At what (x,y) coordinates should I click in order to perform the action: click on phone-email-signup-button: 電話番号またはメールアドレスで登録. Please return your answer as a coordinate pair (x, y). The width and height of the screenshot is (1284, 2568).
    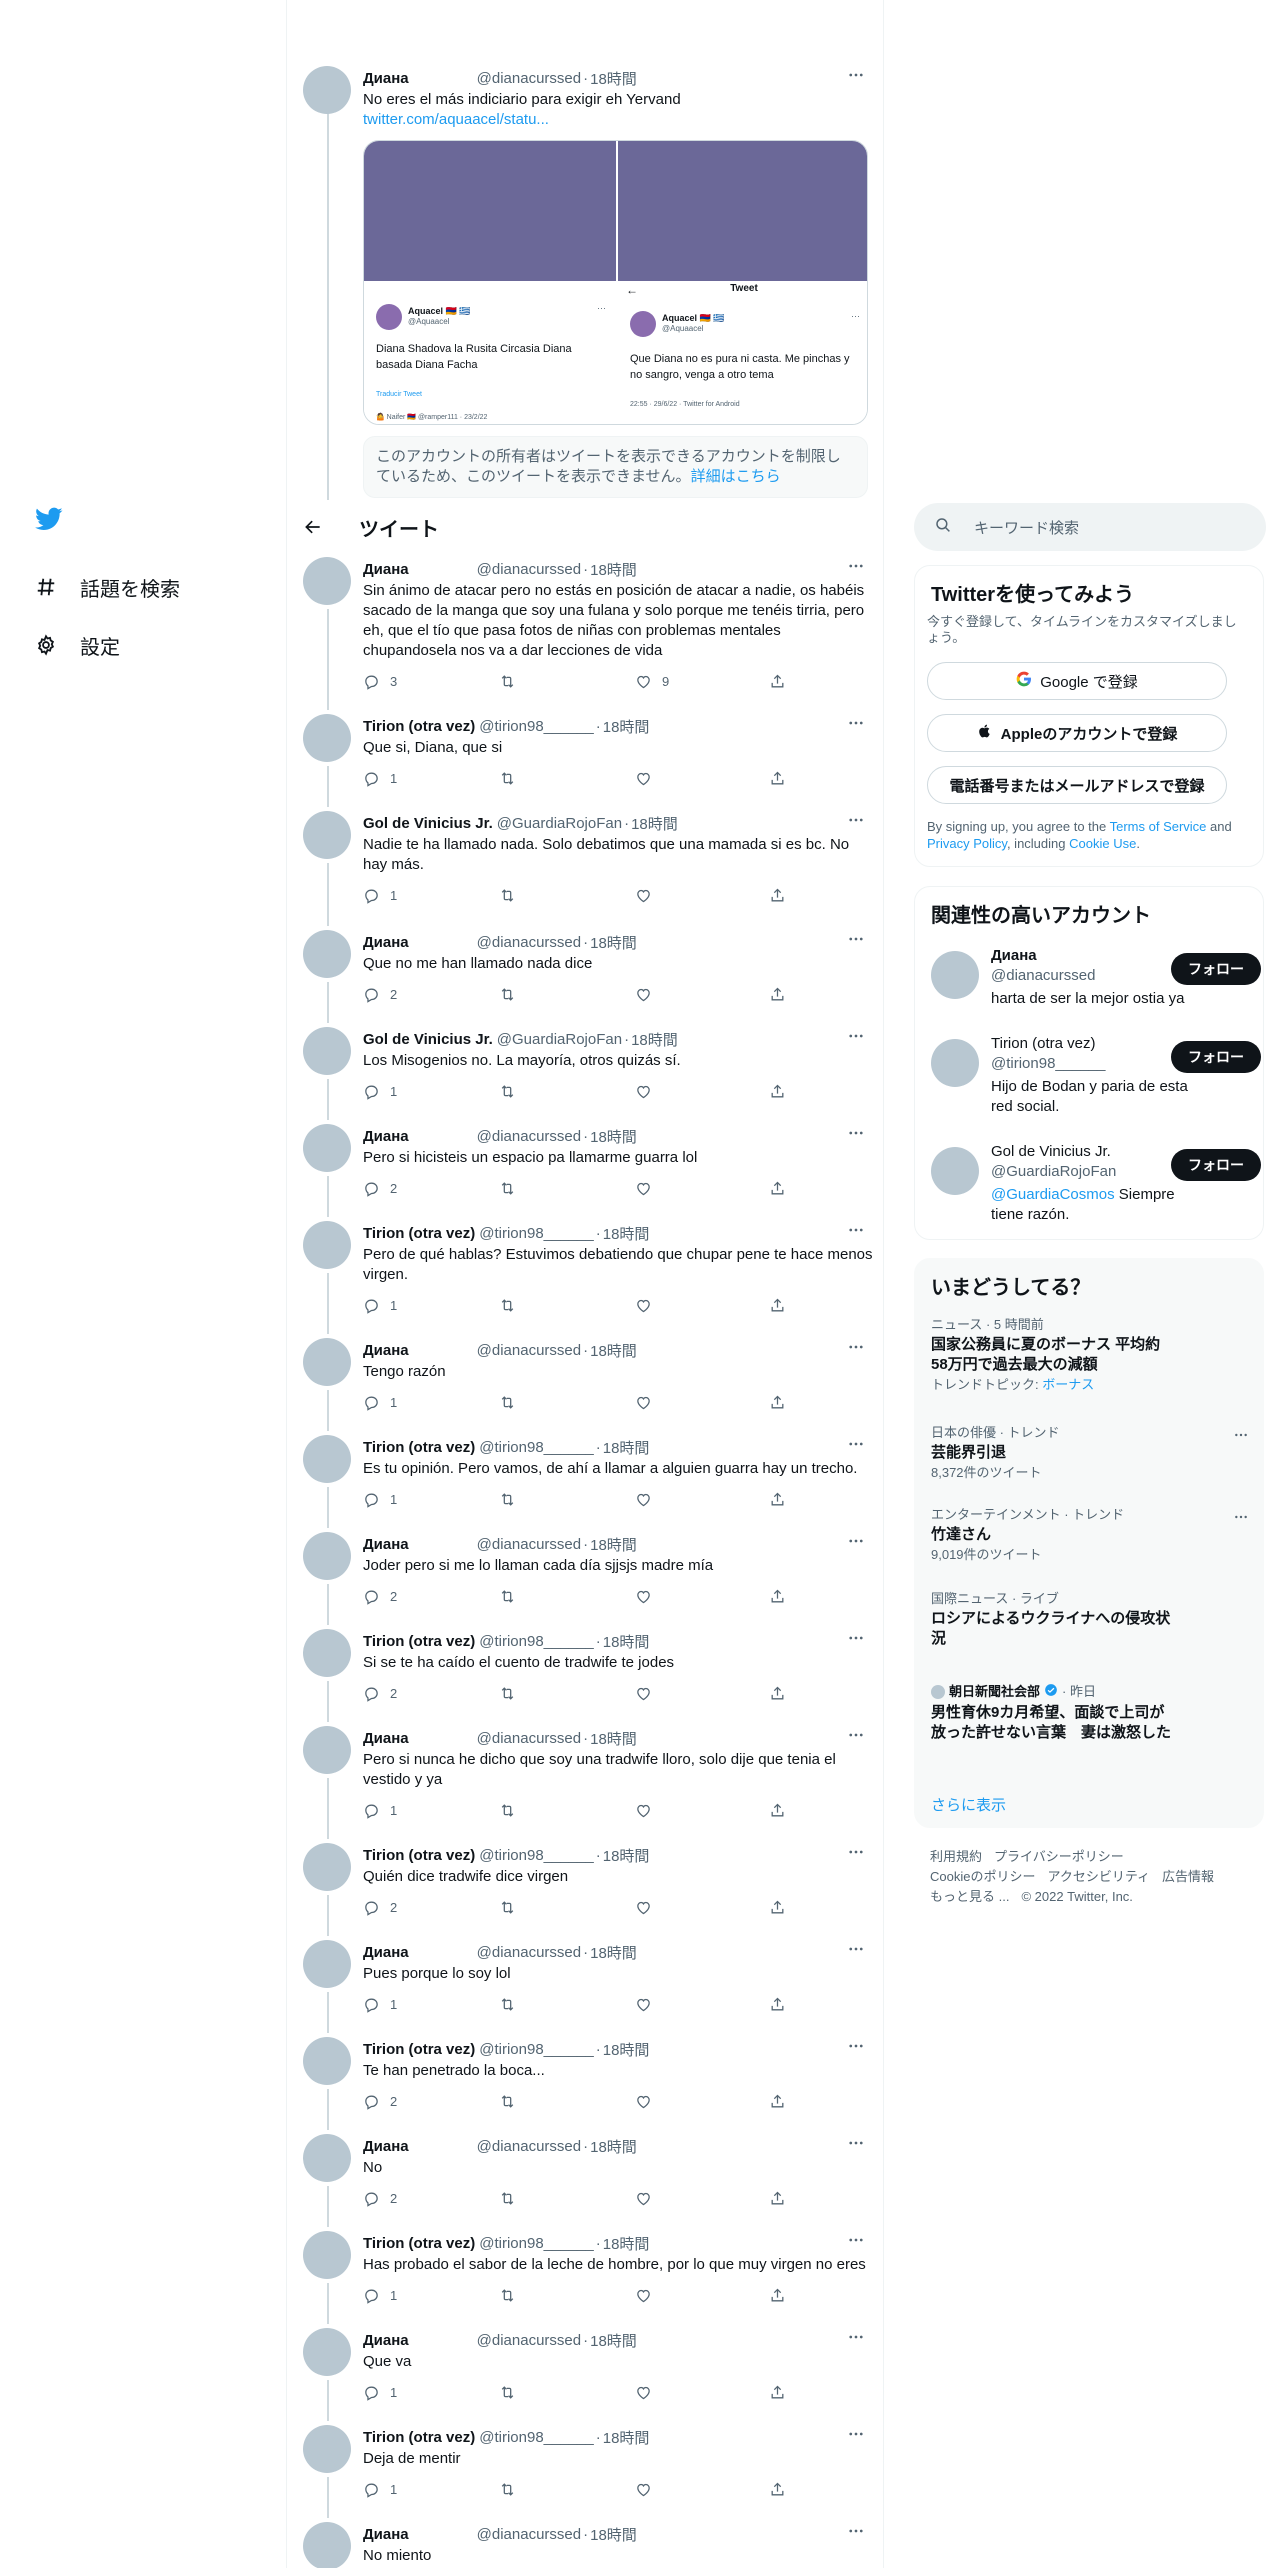
    Looking at the image, I should click on (1077, 785).